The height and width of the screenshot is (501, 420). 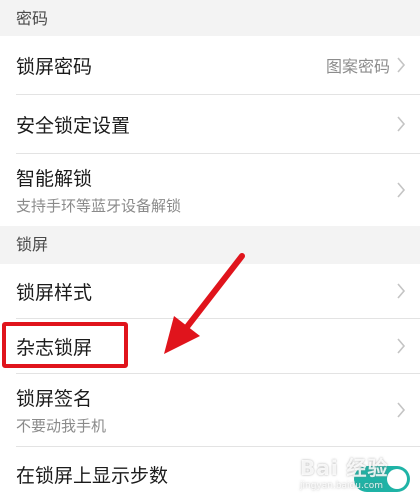 What do you see at coordinates (54, 66) in the screenshot?
I see `row-label: 锁屏密码` at bounding box center [54, 66].